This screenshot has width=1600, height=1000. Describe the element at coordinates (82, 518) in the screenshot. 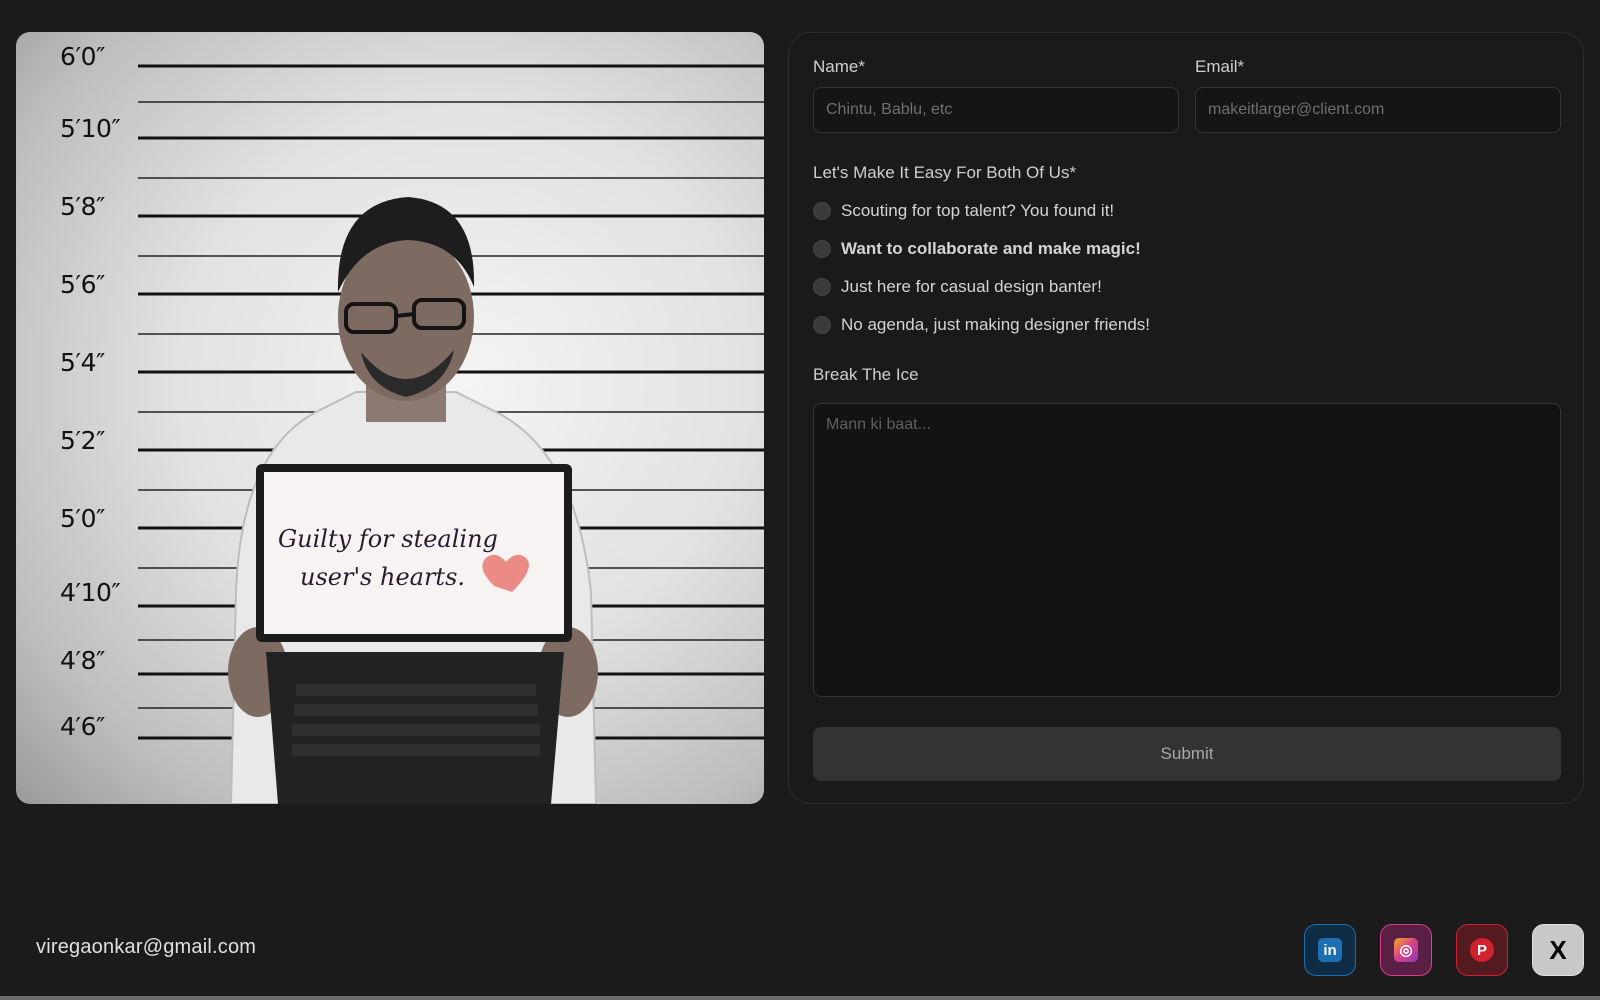

I see `height-mark-5-0: 5′0″` at that location.